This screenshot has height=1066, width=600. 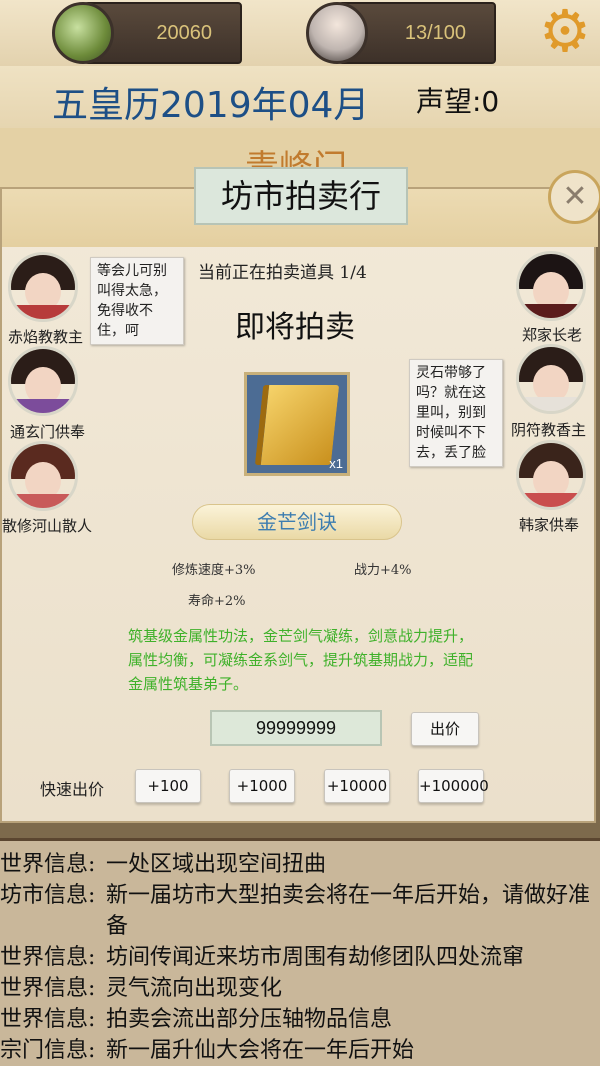 I want to click on calendar-date: 五皇历2019年04月, so click(x=211, y=105).